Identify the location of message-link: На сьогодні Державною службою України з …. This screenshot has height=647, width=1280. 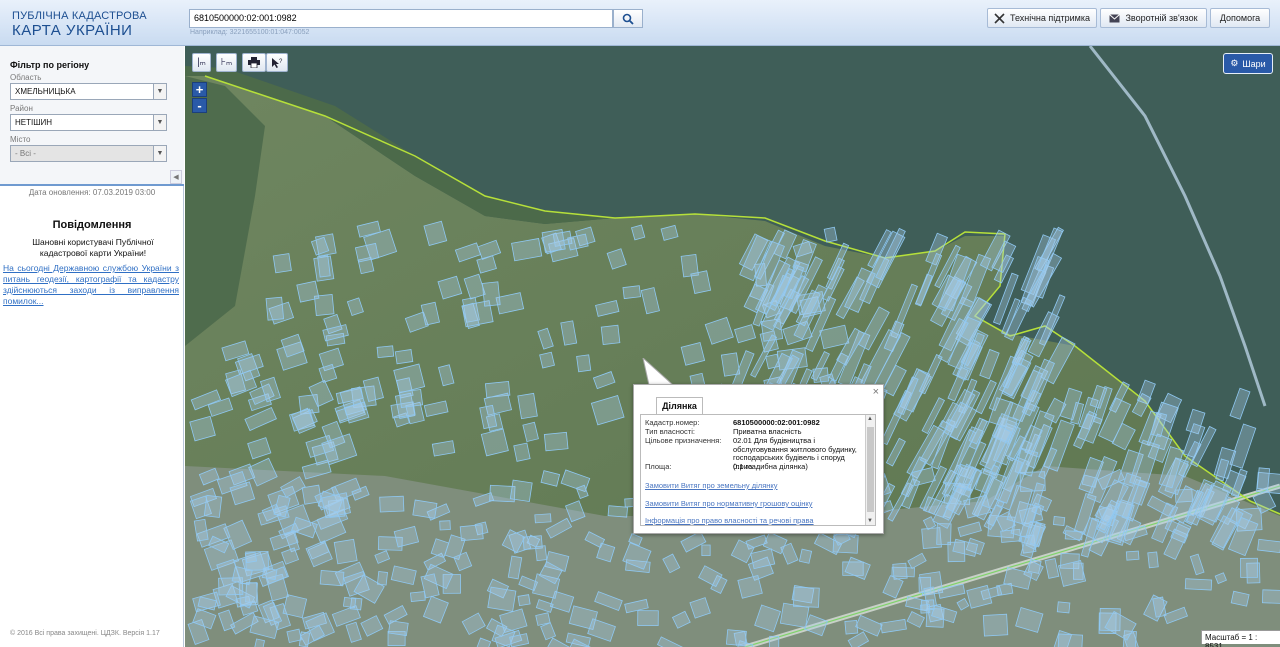
(91, 285).